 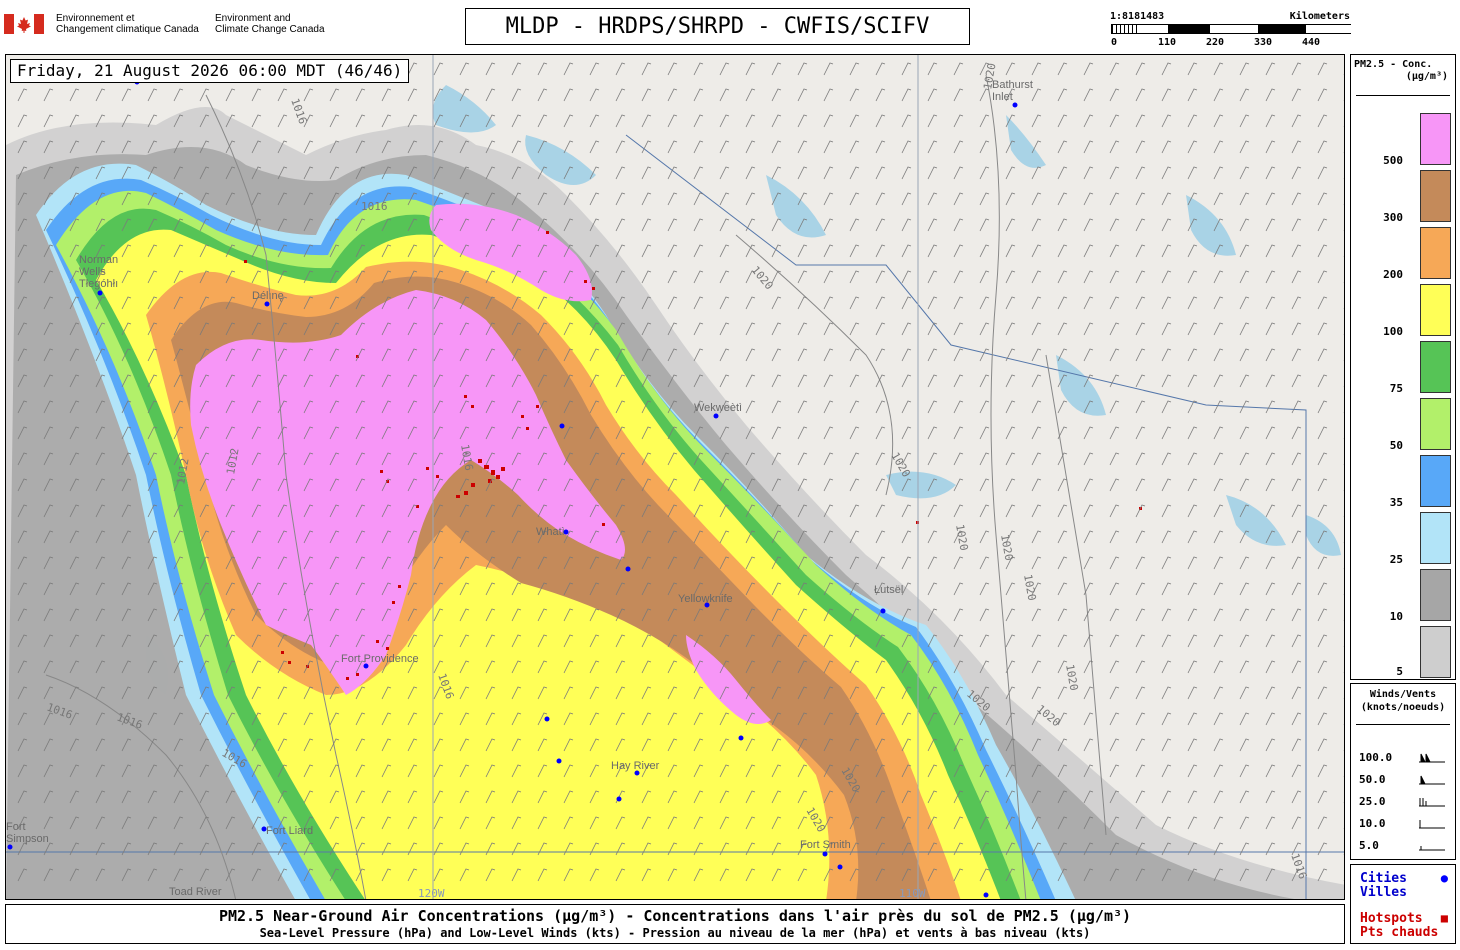 What do you see at coordinates (374, 206) in the screenshot?
I see `isobar-label: 1016` at bounding box center [374, 206].